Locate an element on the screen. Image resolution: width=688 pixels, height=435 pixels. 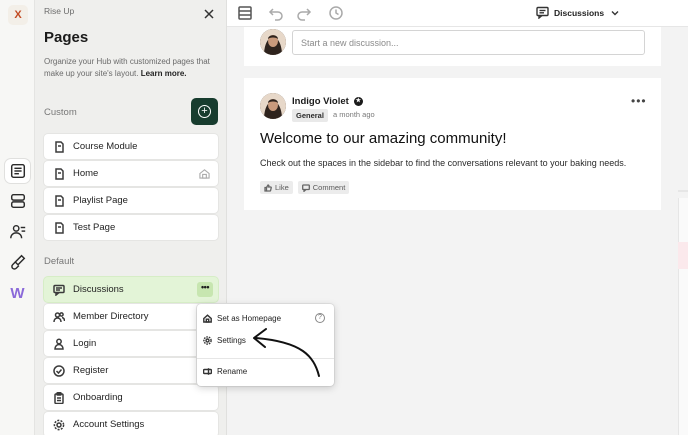
page-item-home: Home is located at coordinates (131, 173).